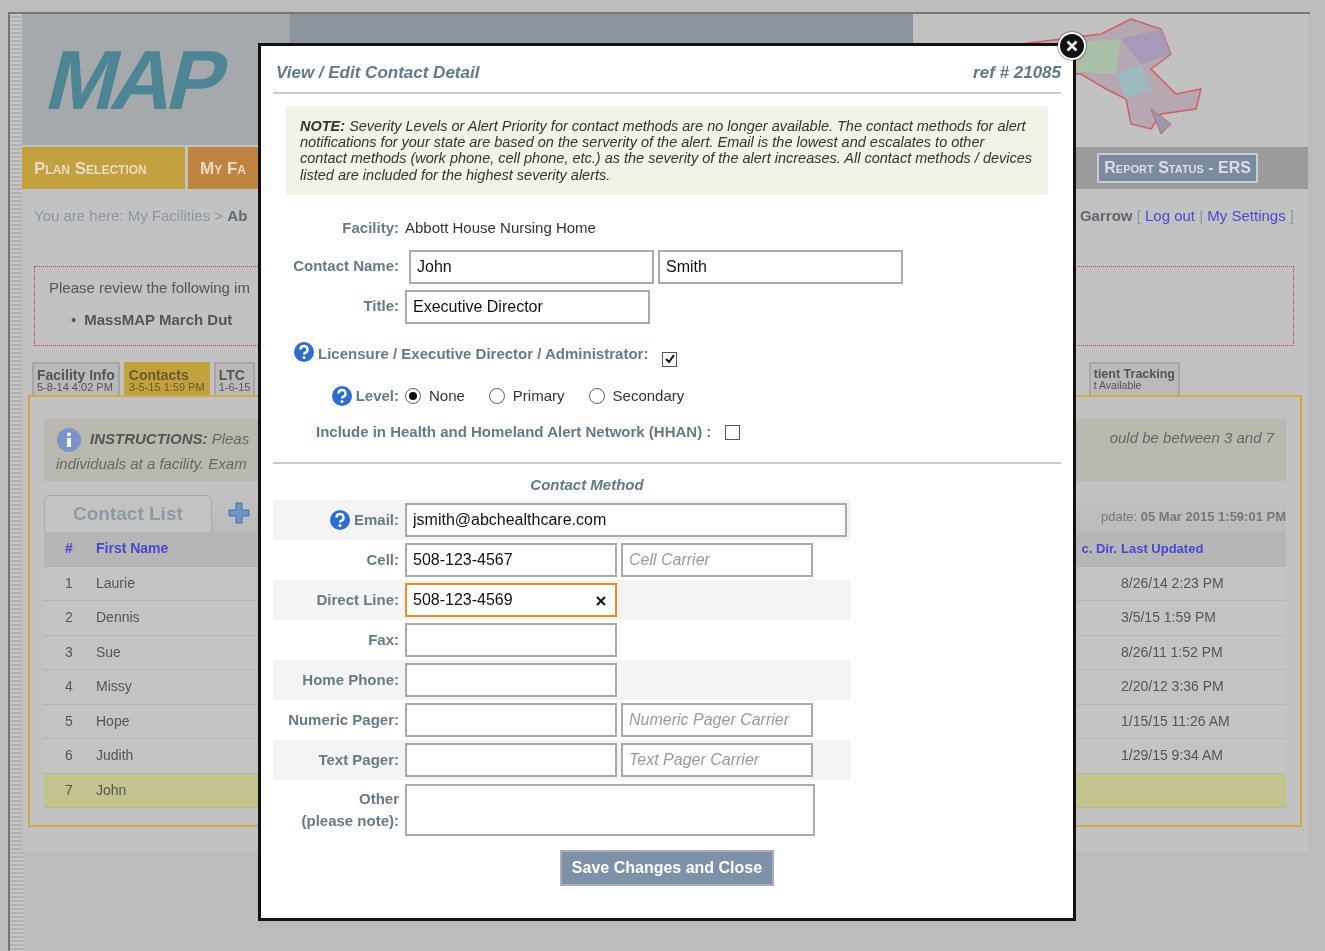 The image size is (1325, 951). What do you see at coordinates (1191, 437) in the screenshot?
I see `instructions-text: ould be between 3 and 7` at bounding box center [1191, 437].